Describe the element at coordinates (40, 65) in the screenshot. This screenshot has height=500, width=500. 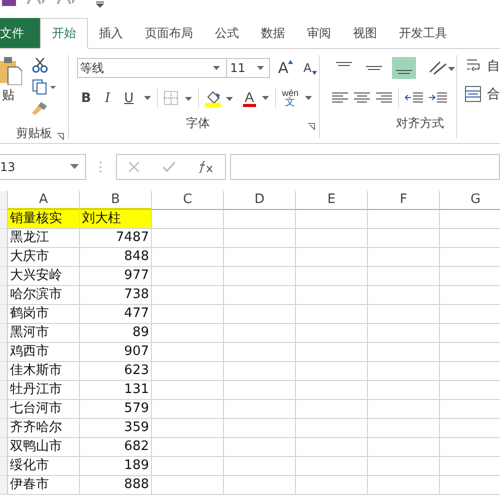
I see `scissors-icon` at that location.